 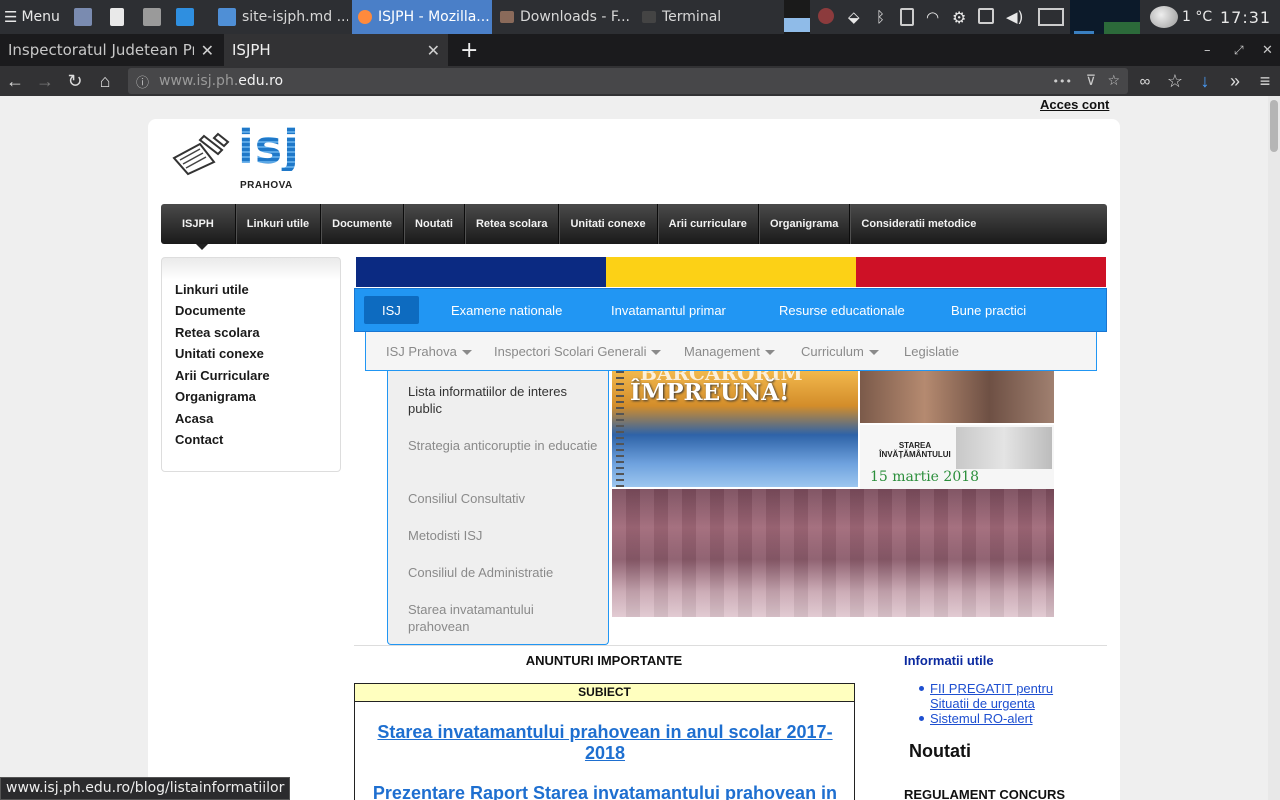 I want to click on flag-stripe-blue, so click(x=481, y=272).